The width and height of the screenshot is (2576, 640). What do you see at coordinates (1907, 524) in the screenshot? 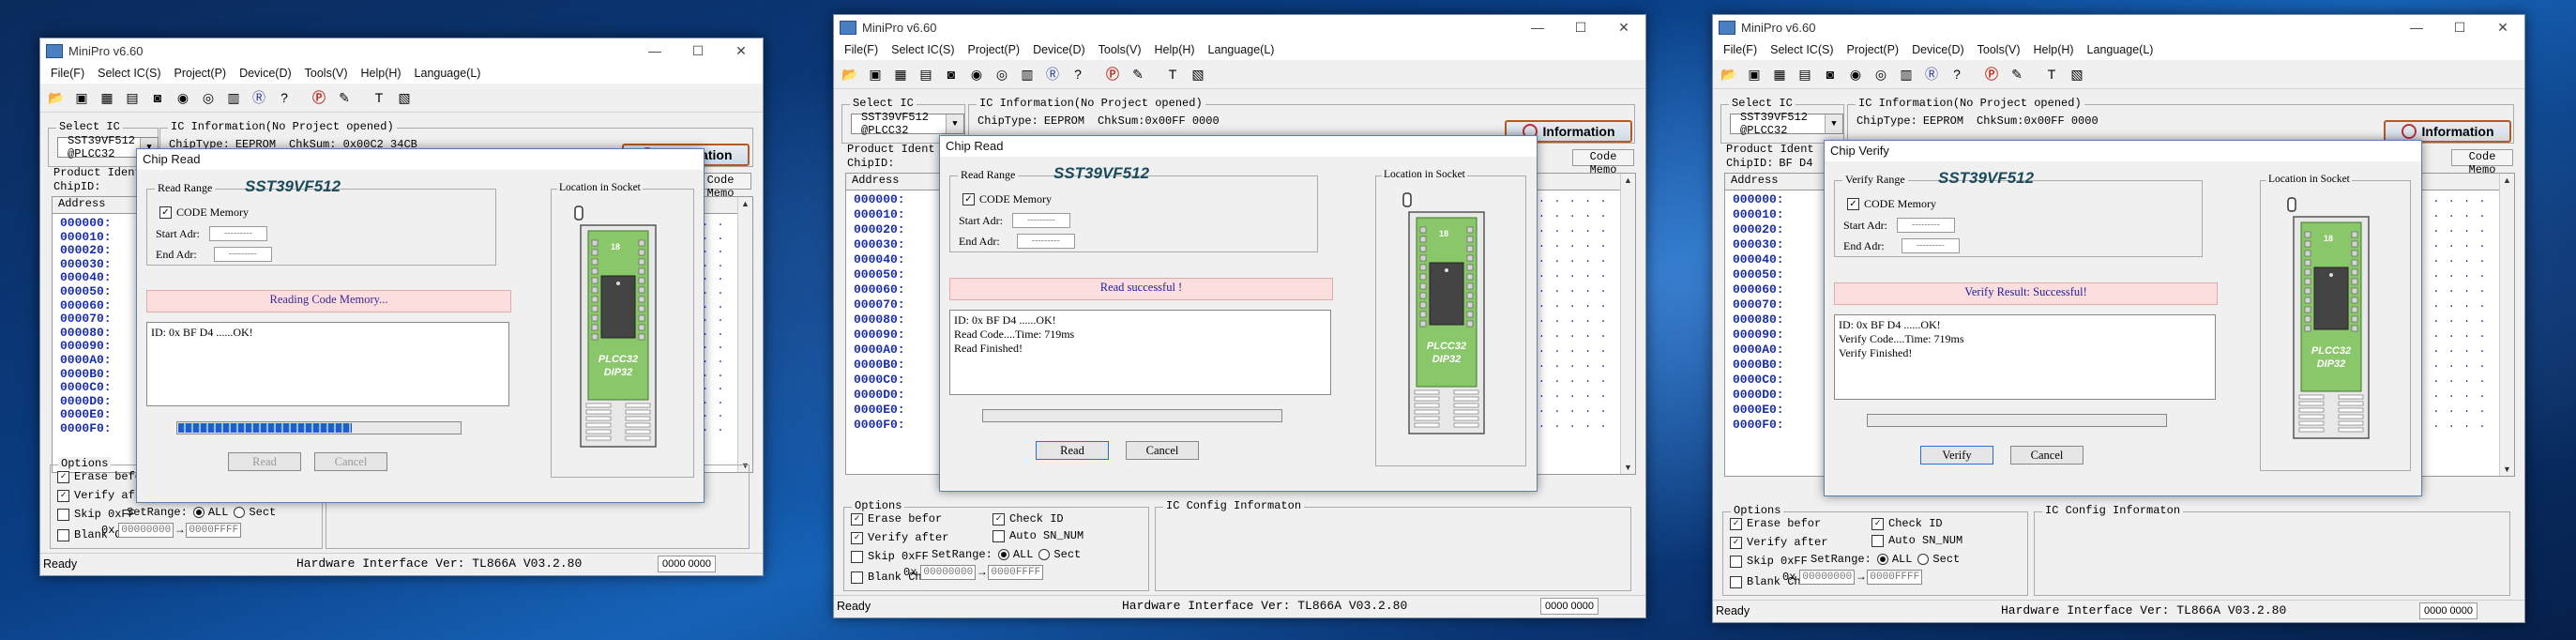
I see `check-id-checkbox: ✓ Check ID` at bounding box center [1907, 524].